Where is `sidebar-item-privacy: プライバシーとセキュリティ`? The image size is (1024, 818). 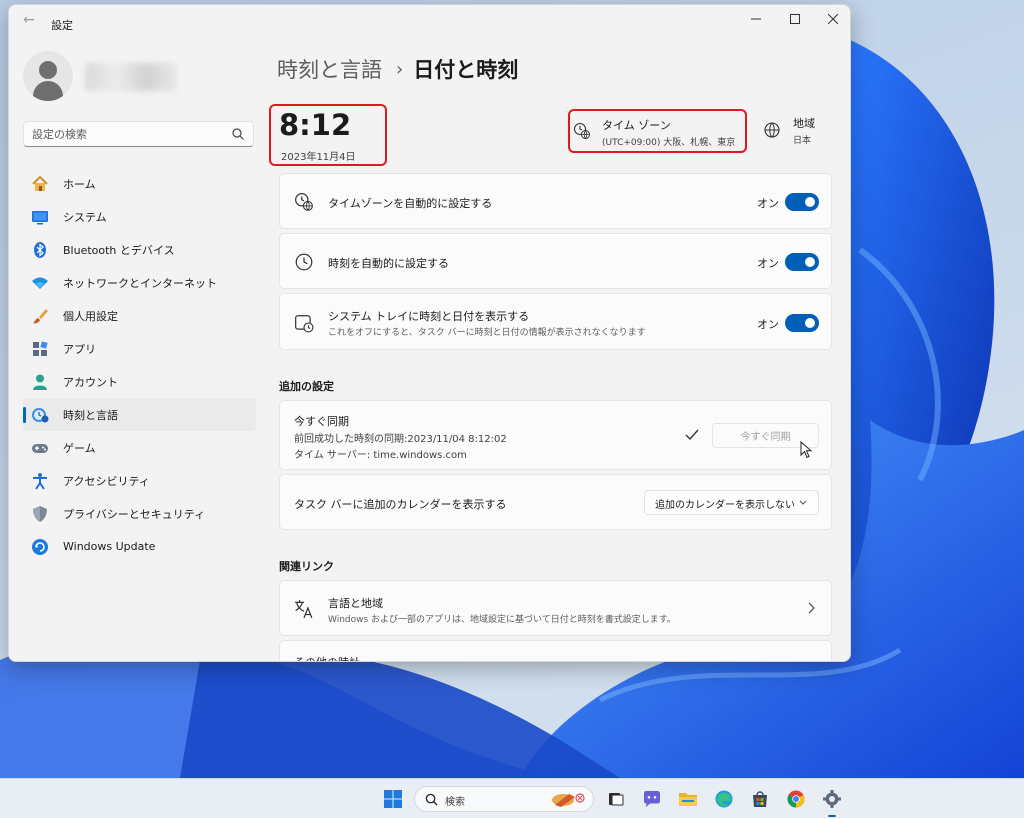 sidebar-item-privacy: プライバシーとセキュリティ is located at coordinates (139, 513).